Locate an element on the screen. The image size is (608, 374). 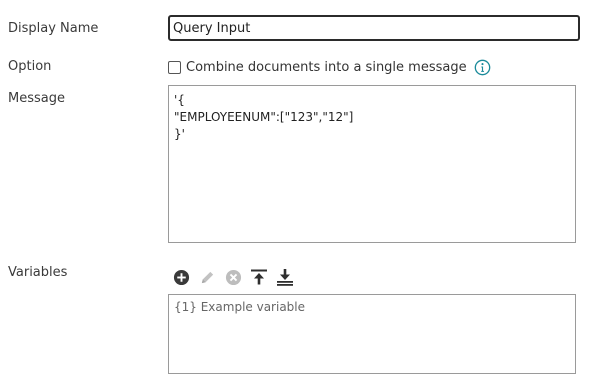
move-bottom-button is located at coordinates (285, 277).